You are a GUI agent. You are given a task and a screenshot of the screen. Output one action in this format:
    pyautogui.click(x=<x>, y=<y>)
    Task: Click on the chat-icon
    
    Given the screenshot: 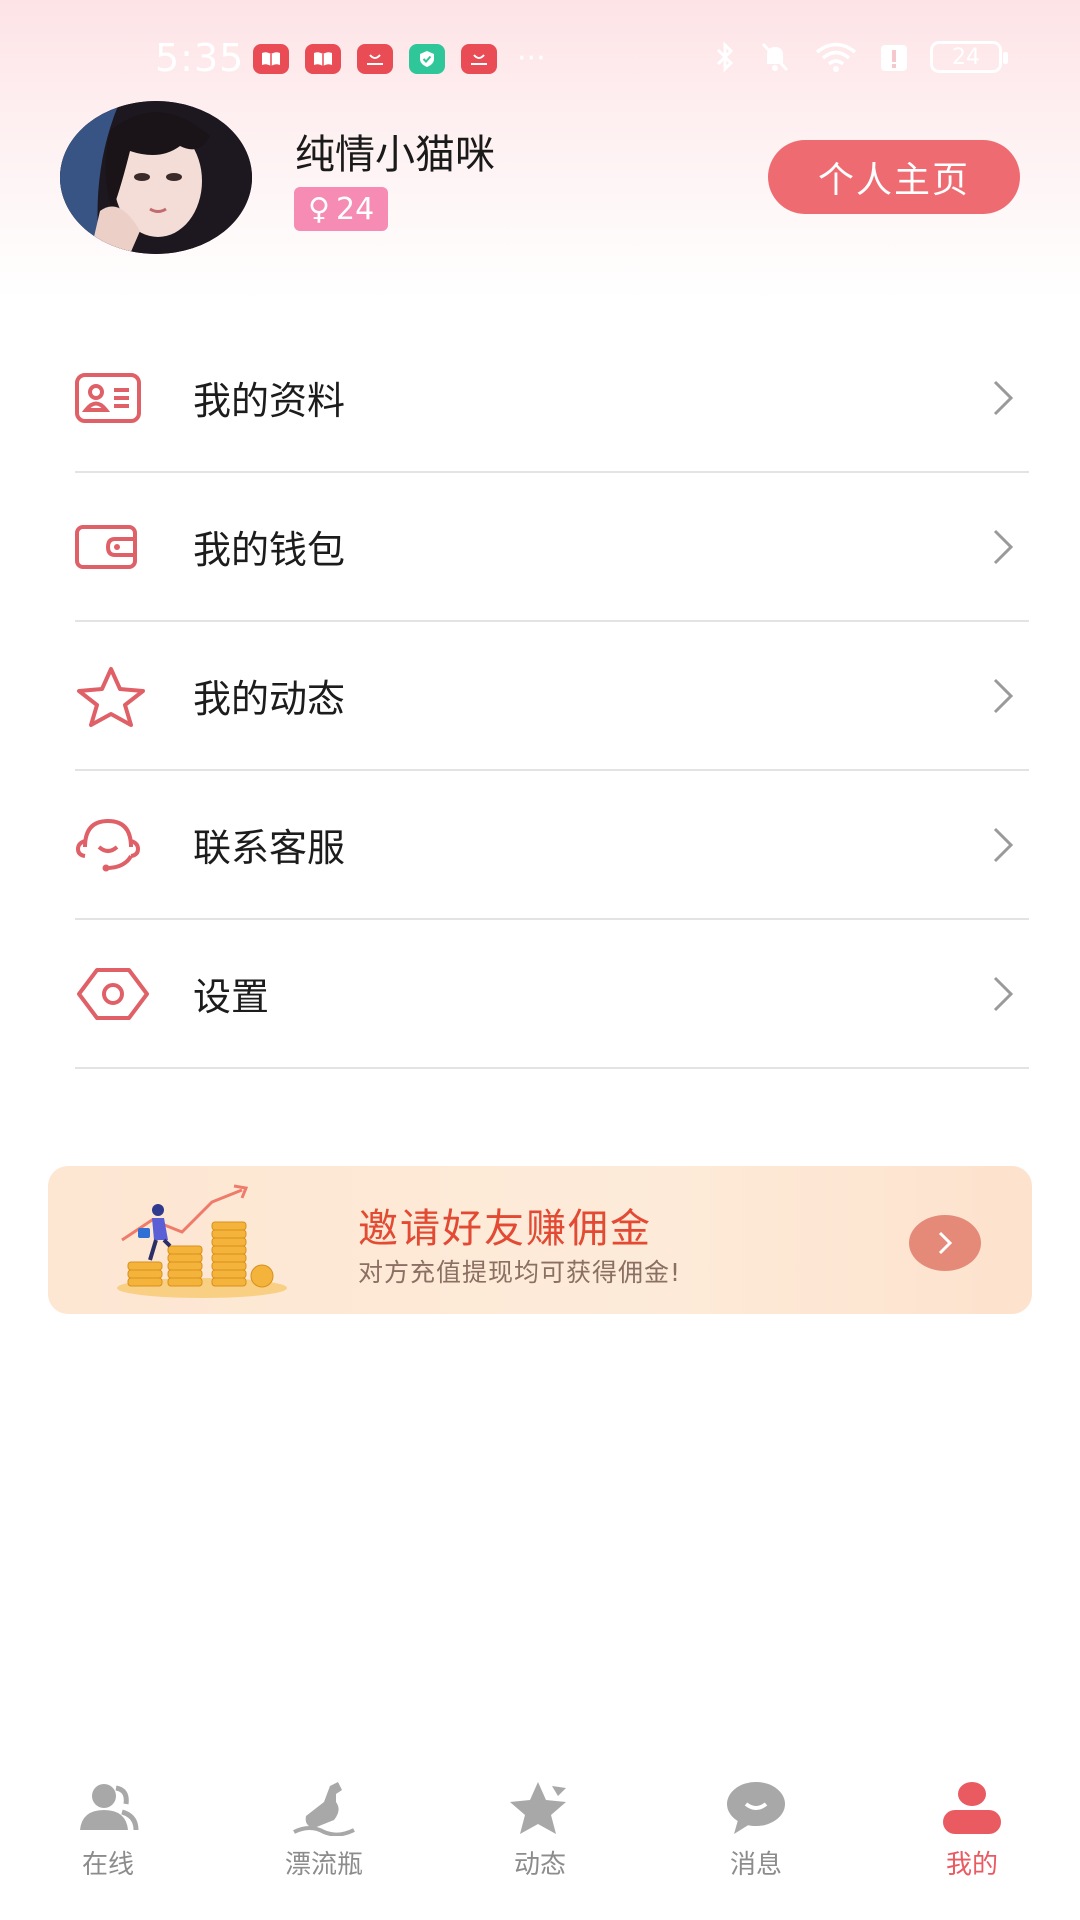 What is the action you would take?
    pyautogui.click(x=756, y=1808)
    